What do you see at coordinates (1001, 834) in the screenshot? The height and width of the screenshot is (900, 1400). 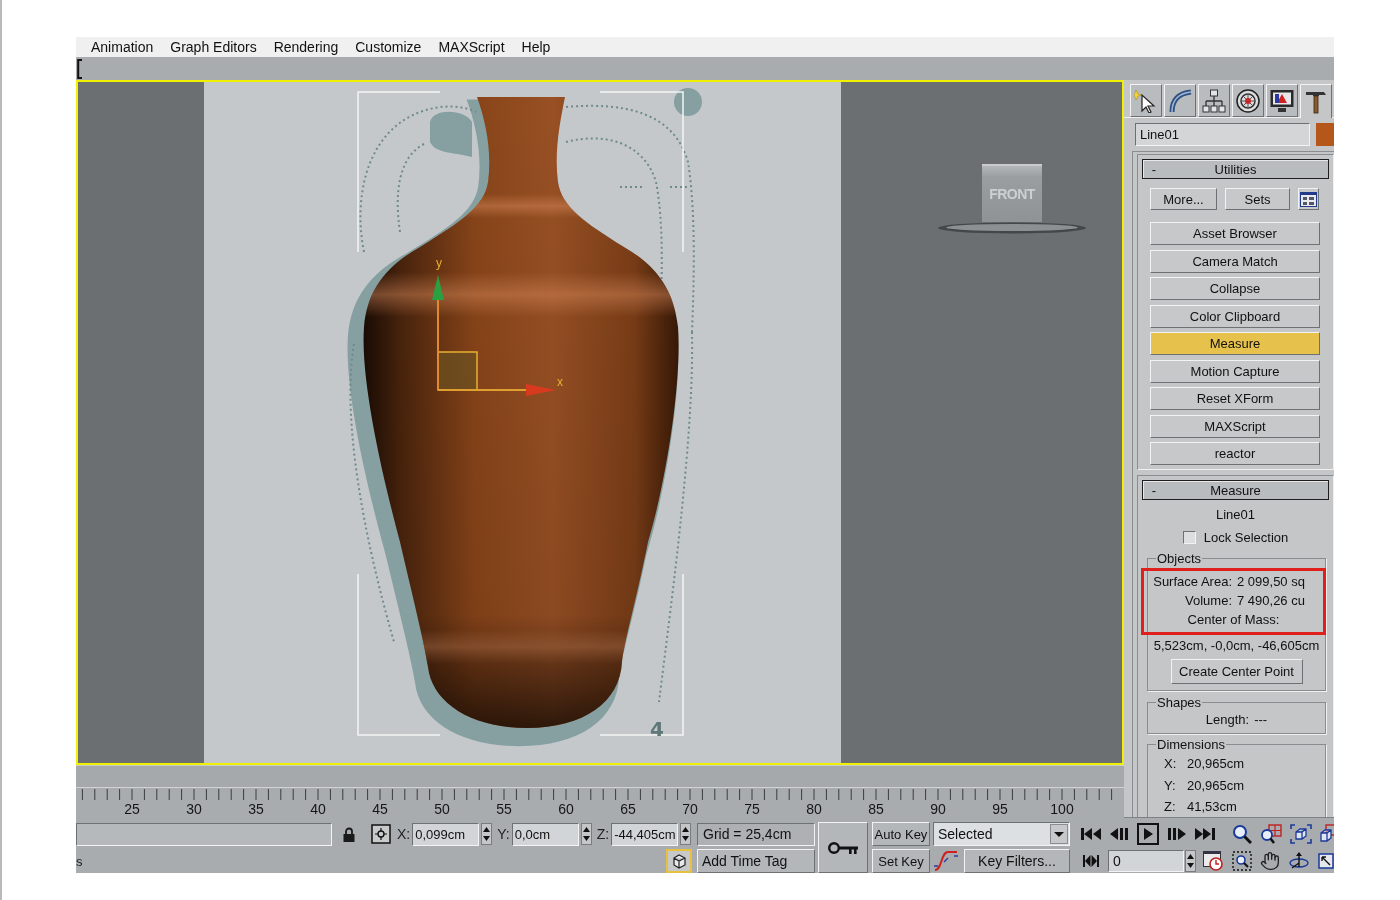 I see `key-mode-dropdown: Selected` at bounding box center [1001, 834].